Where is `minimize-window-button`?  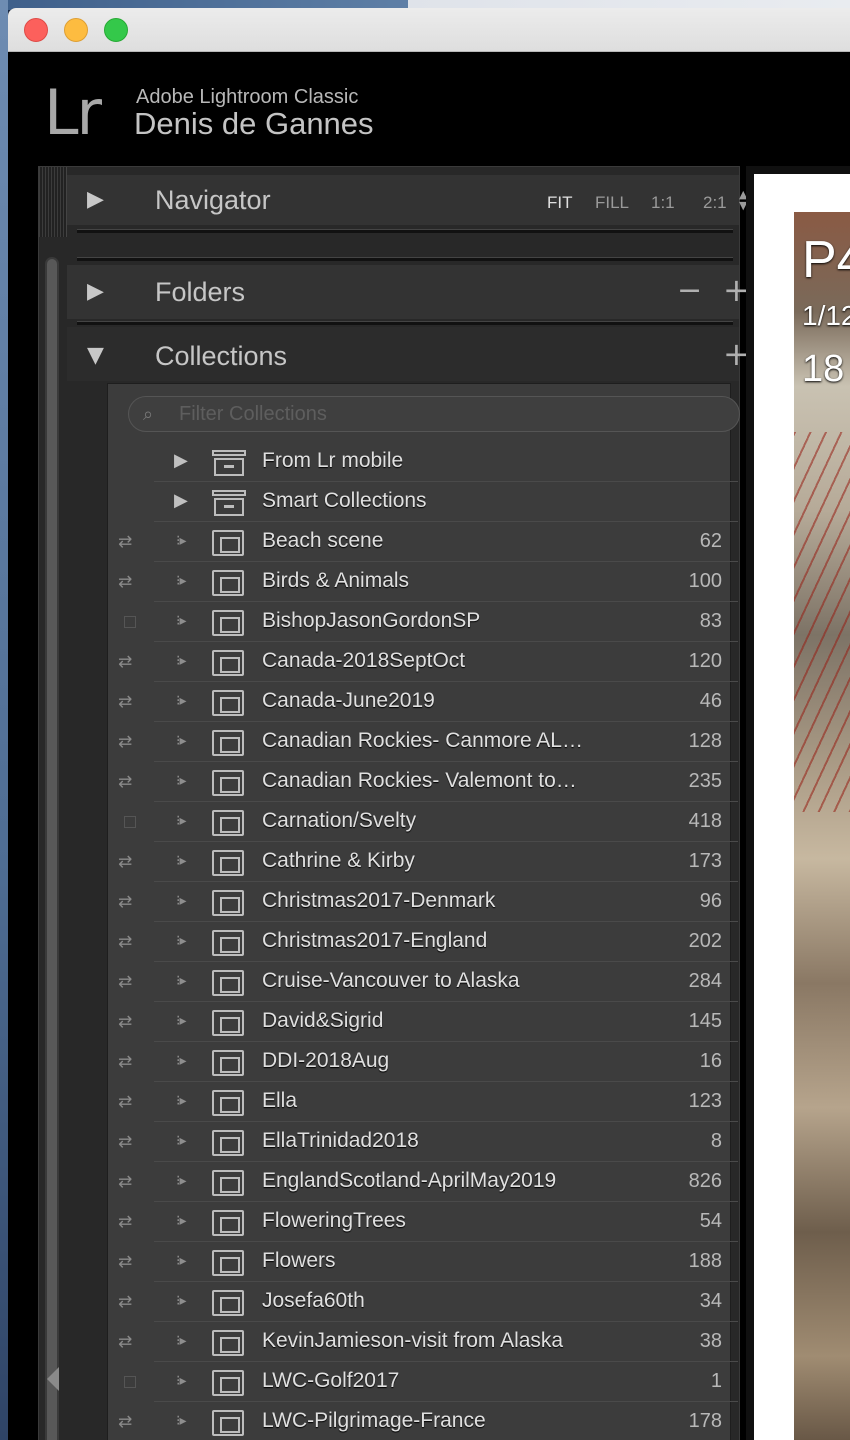 minimize-window-button is located at coordinates (76, 30).